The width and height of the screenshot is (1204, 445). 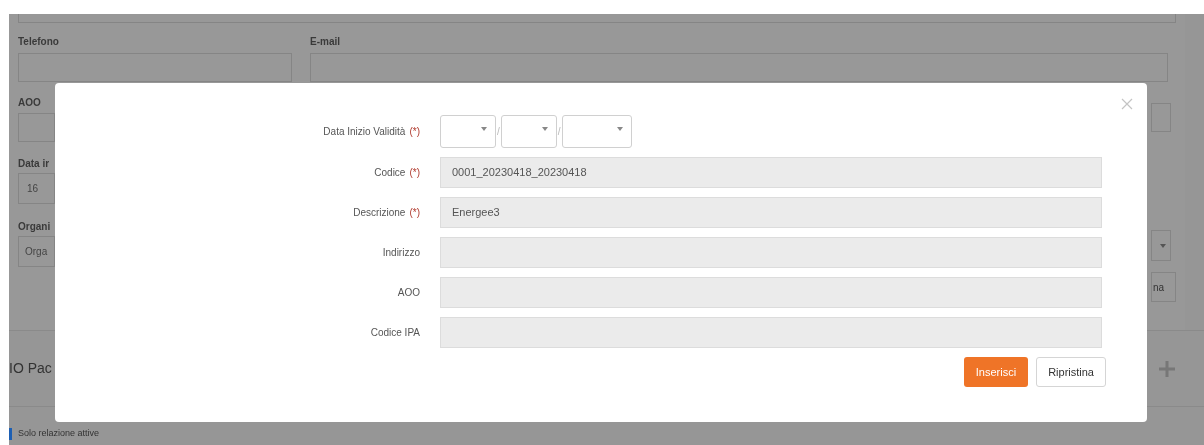 I want to click on aoo-input, so click(x=36, y=127).